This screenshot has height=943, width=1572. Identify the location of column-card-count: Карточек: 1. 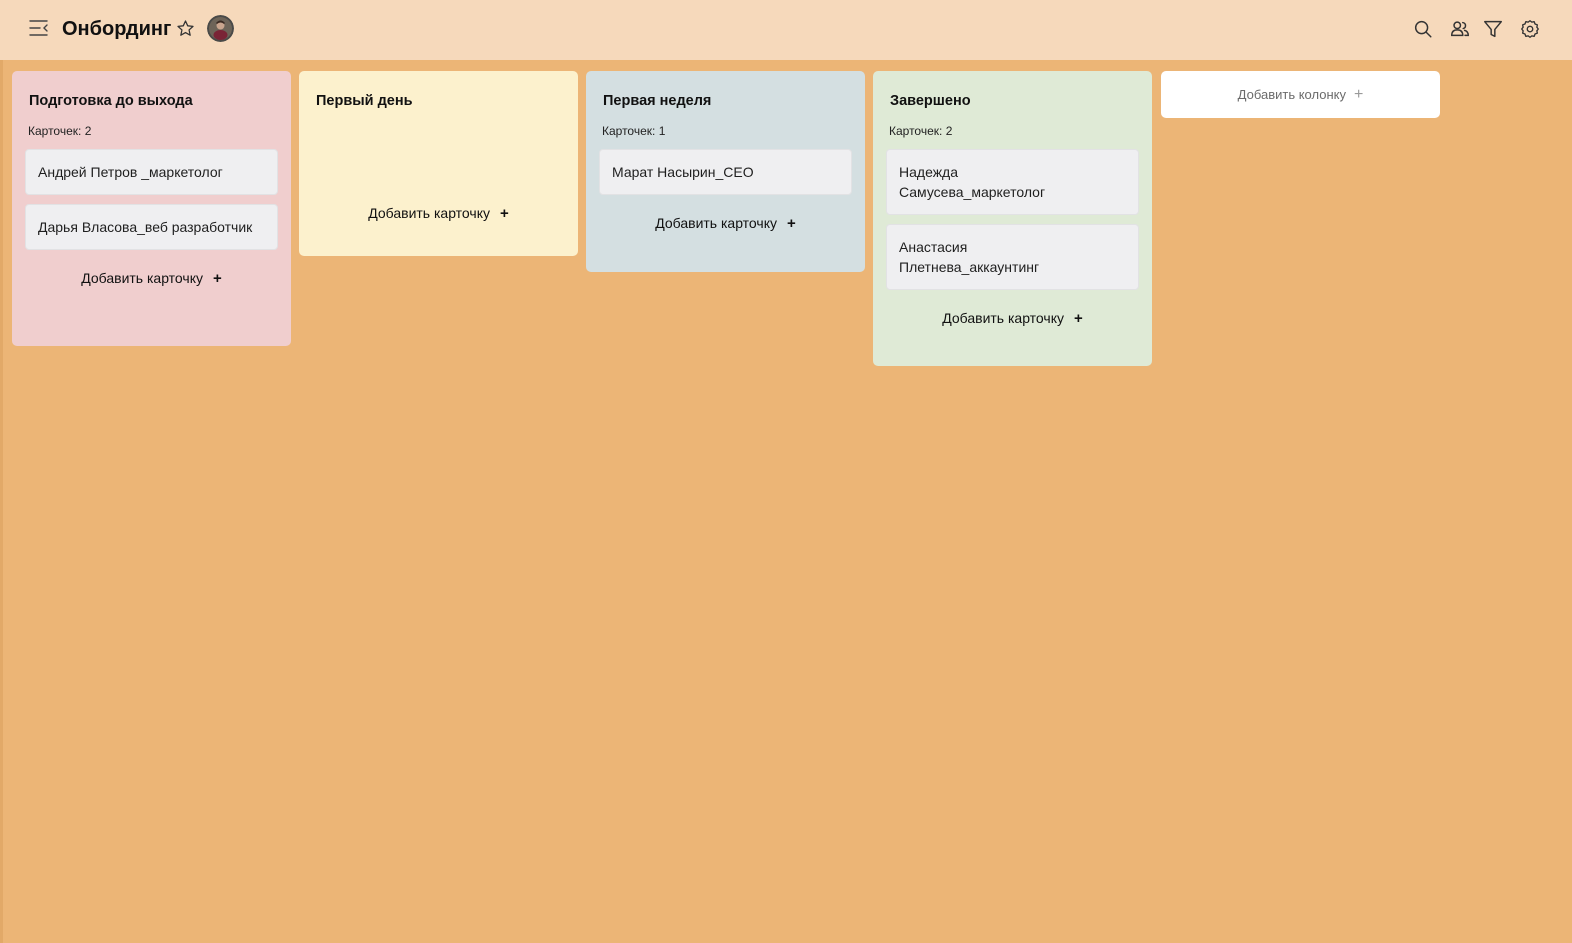
(634, 131).